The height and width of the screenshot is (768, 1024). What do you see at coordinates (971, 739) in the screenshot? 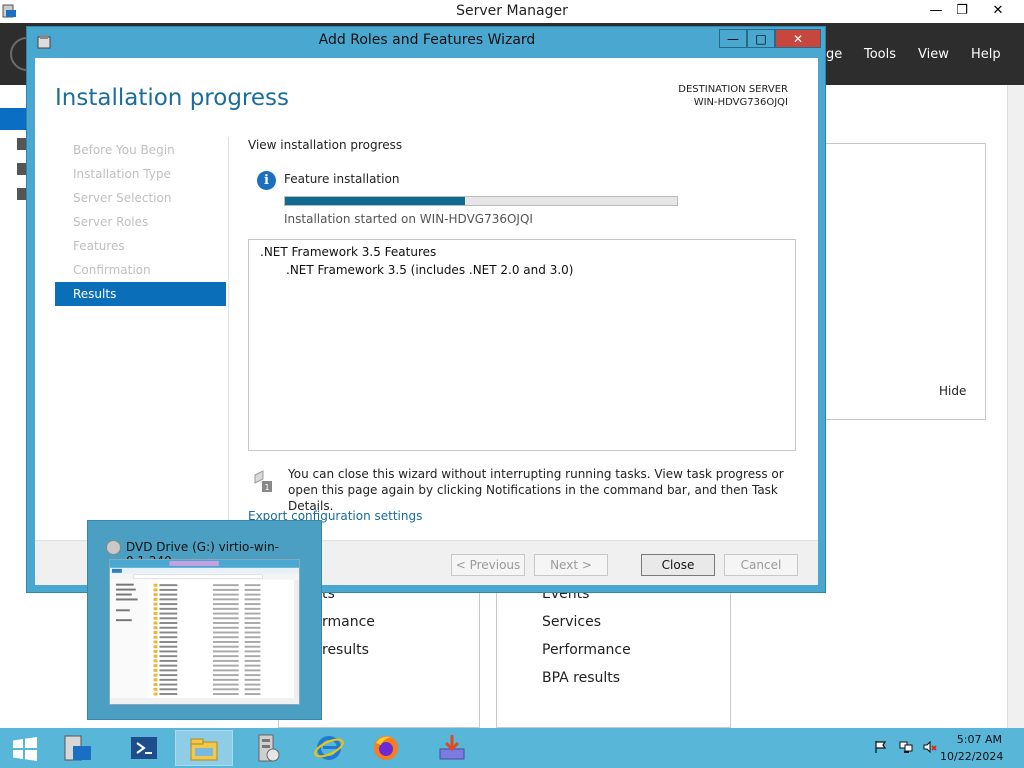
I see `clock-time: 5:07 AM` at bounding box center [971, 739].